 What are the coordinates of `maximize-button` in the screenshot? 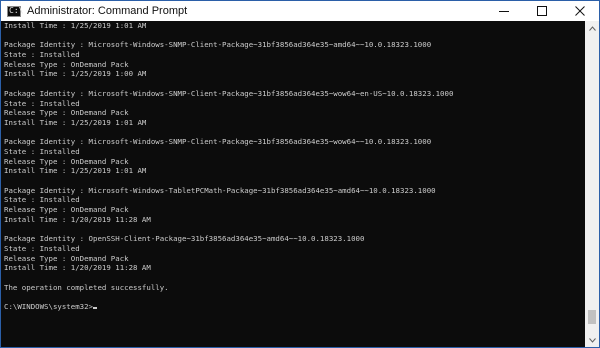 It's located at (542, 11).